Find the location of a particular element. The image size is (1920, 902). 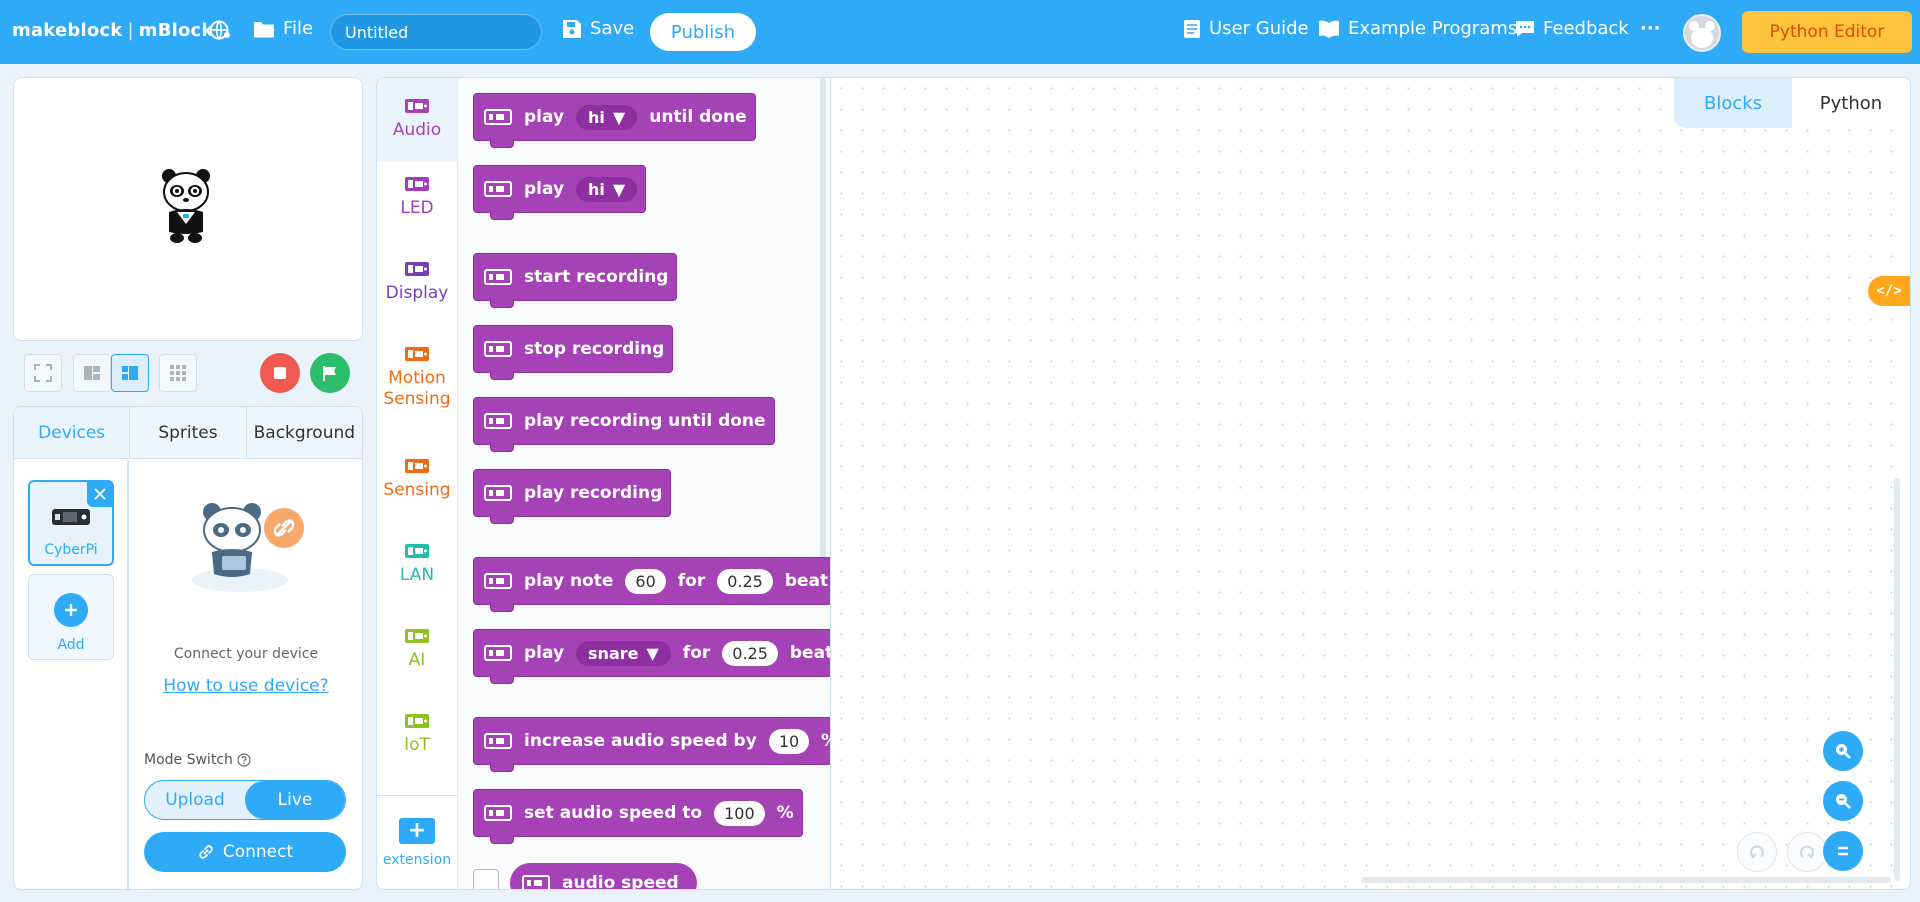

category-lan: LAN is located at coordinates (417, 564).